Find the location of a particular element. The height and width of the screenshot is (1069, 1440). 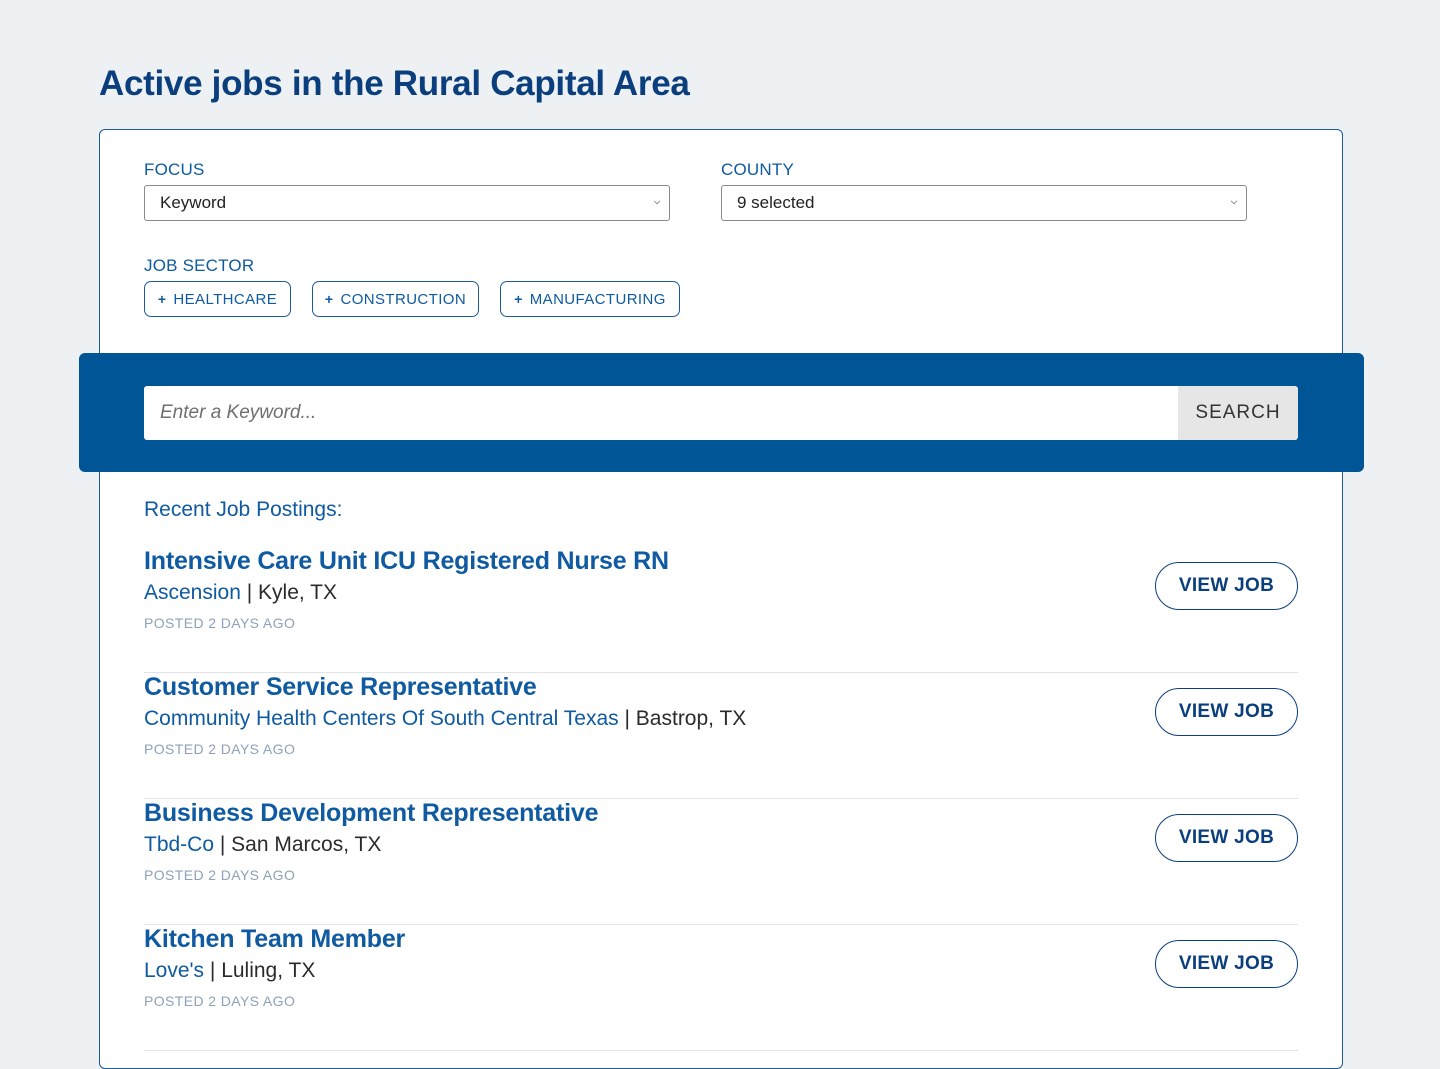

job-title-link: Business Development Representative is located at coordinates (371, 813).